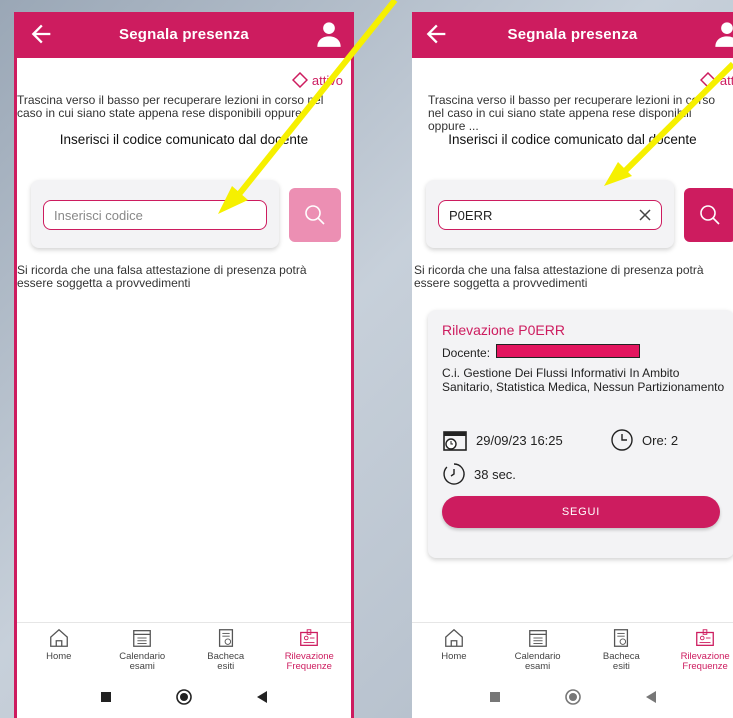  What do you see at coordinates (454, 474) in the screenshot?
I see `timer-icon` at bounding box center [454, 474].